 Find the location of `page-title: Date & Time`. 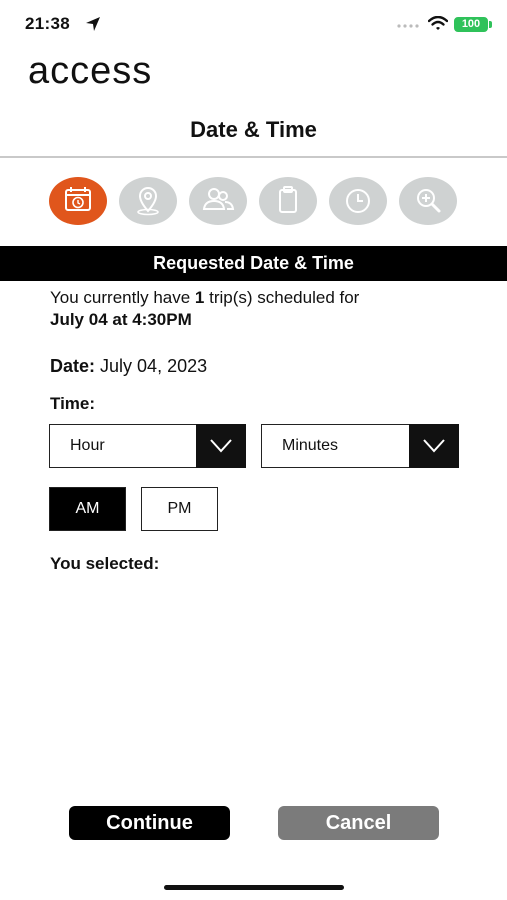

page-title: Date & Time is located at coordinates (253, 129).